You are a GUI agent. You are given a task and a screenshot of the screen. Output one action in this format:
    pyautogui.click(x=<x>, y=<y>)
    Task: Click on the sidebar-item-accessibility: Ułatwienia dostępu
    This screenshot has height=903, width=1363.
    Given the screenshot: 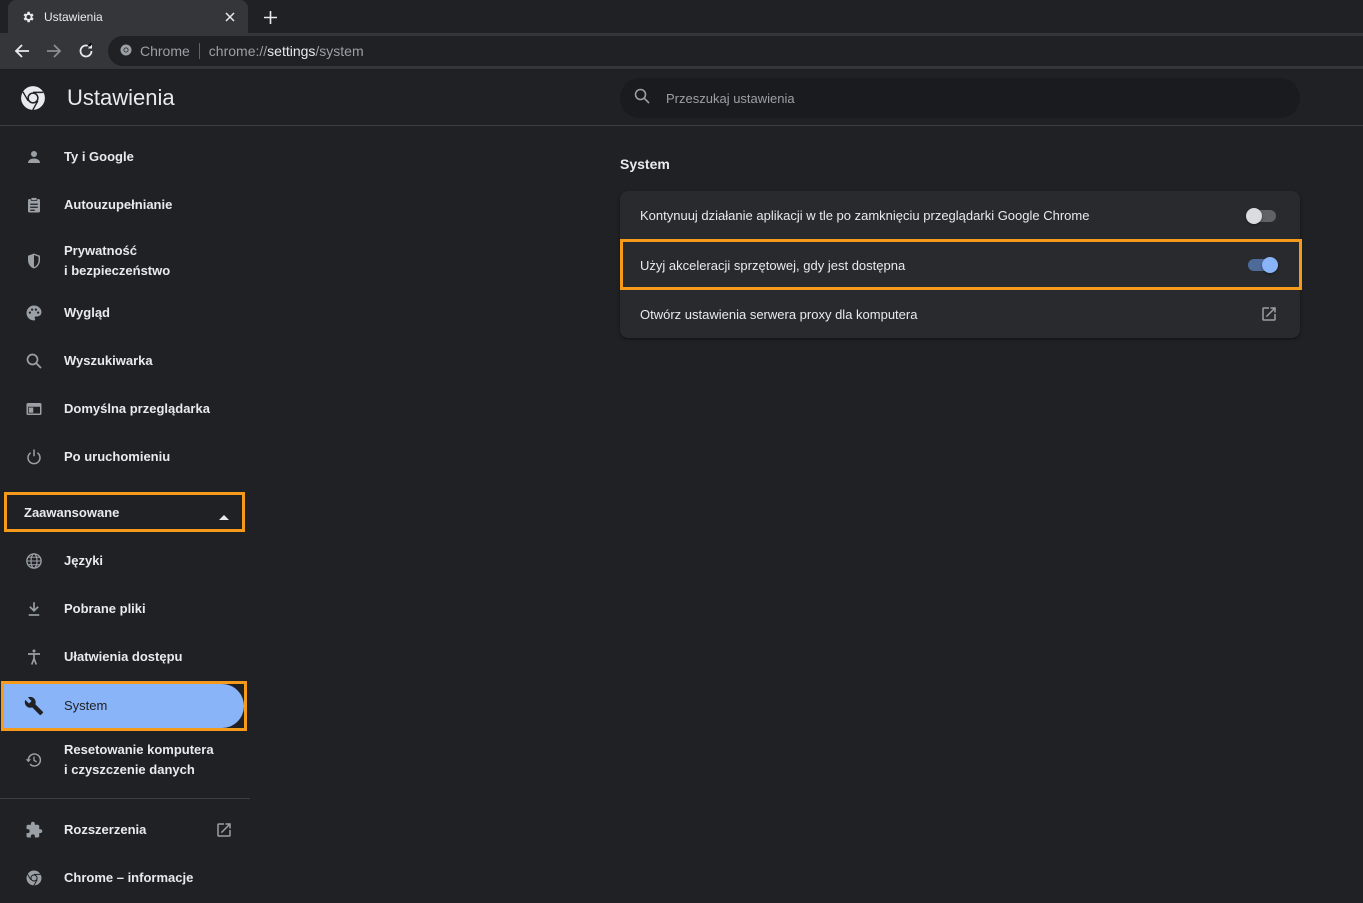 What is the action you would take?
    pyautogui.click(x=125, y=657)
    